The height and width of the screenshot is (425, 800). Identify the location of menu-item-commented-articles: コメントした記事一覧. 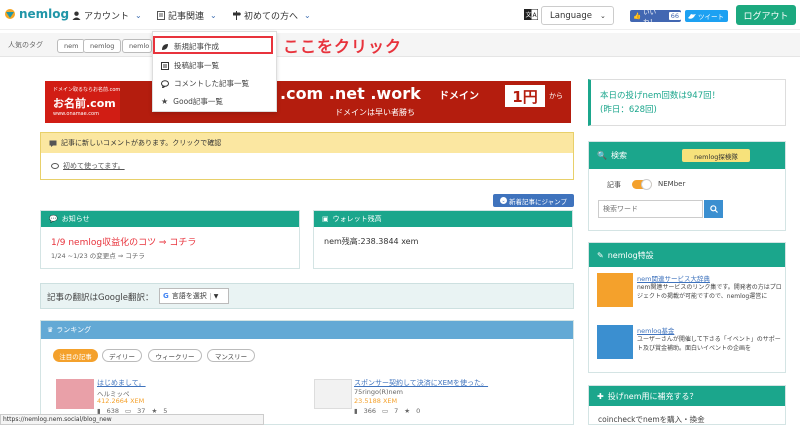
(214, 83).